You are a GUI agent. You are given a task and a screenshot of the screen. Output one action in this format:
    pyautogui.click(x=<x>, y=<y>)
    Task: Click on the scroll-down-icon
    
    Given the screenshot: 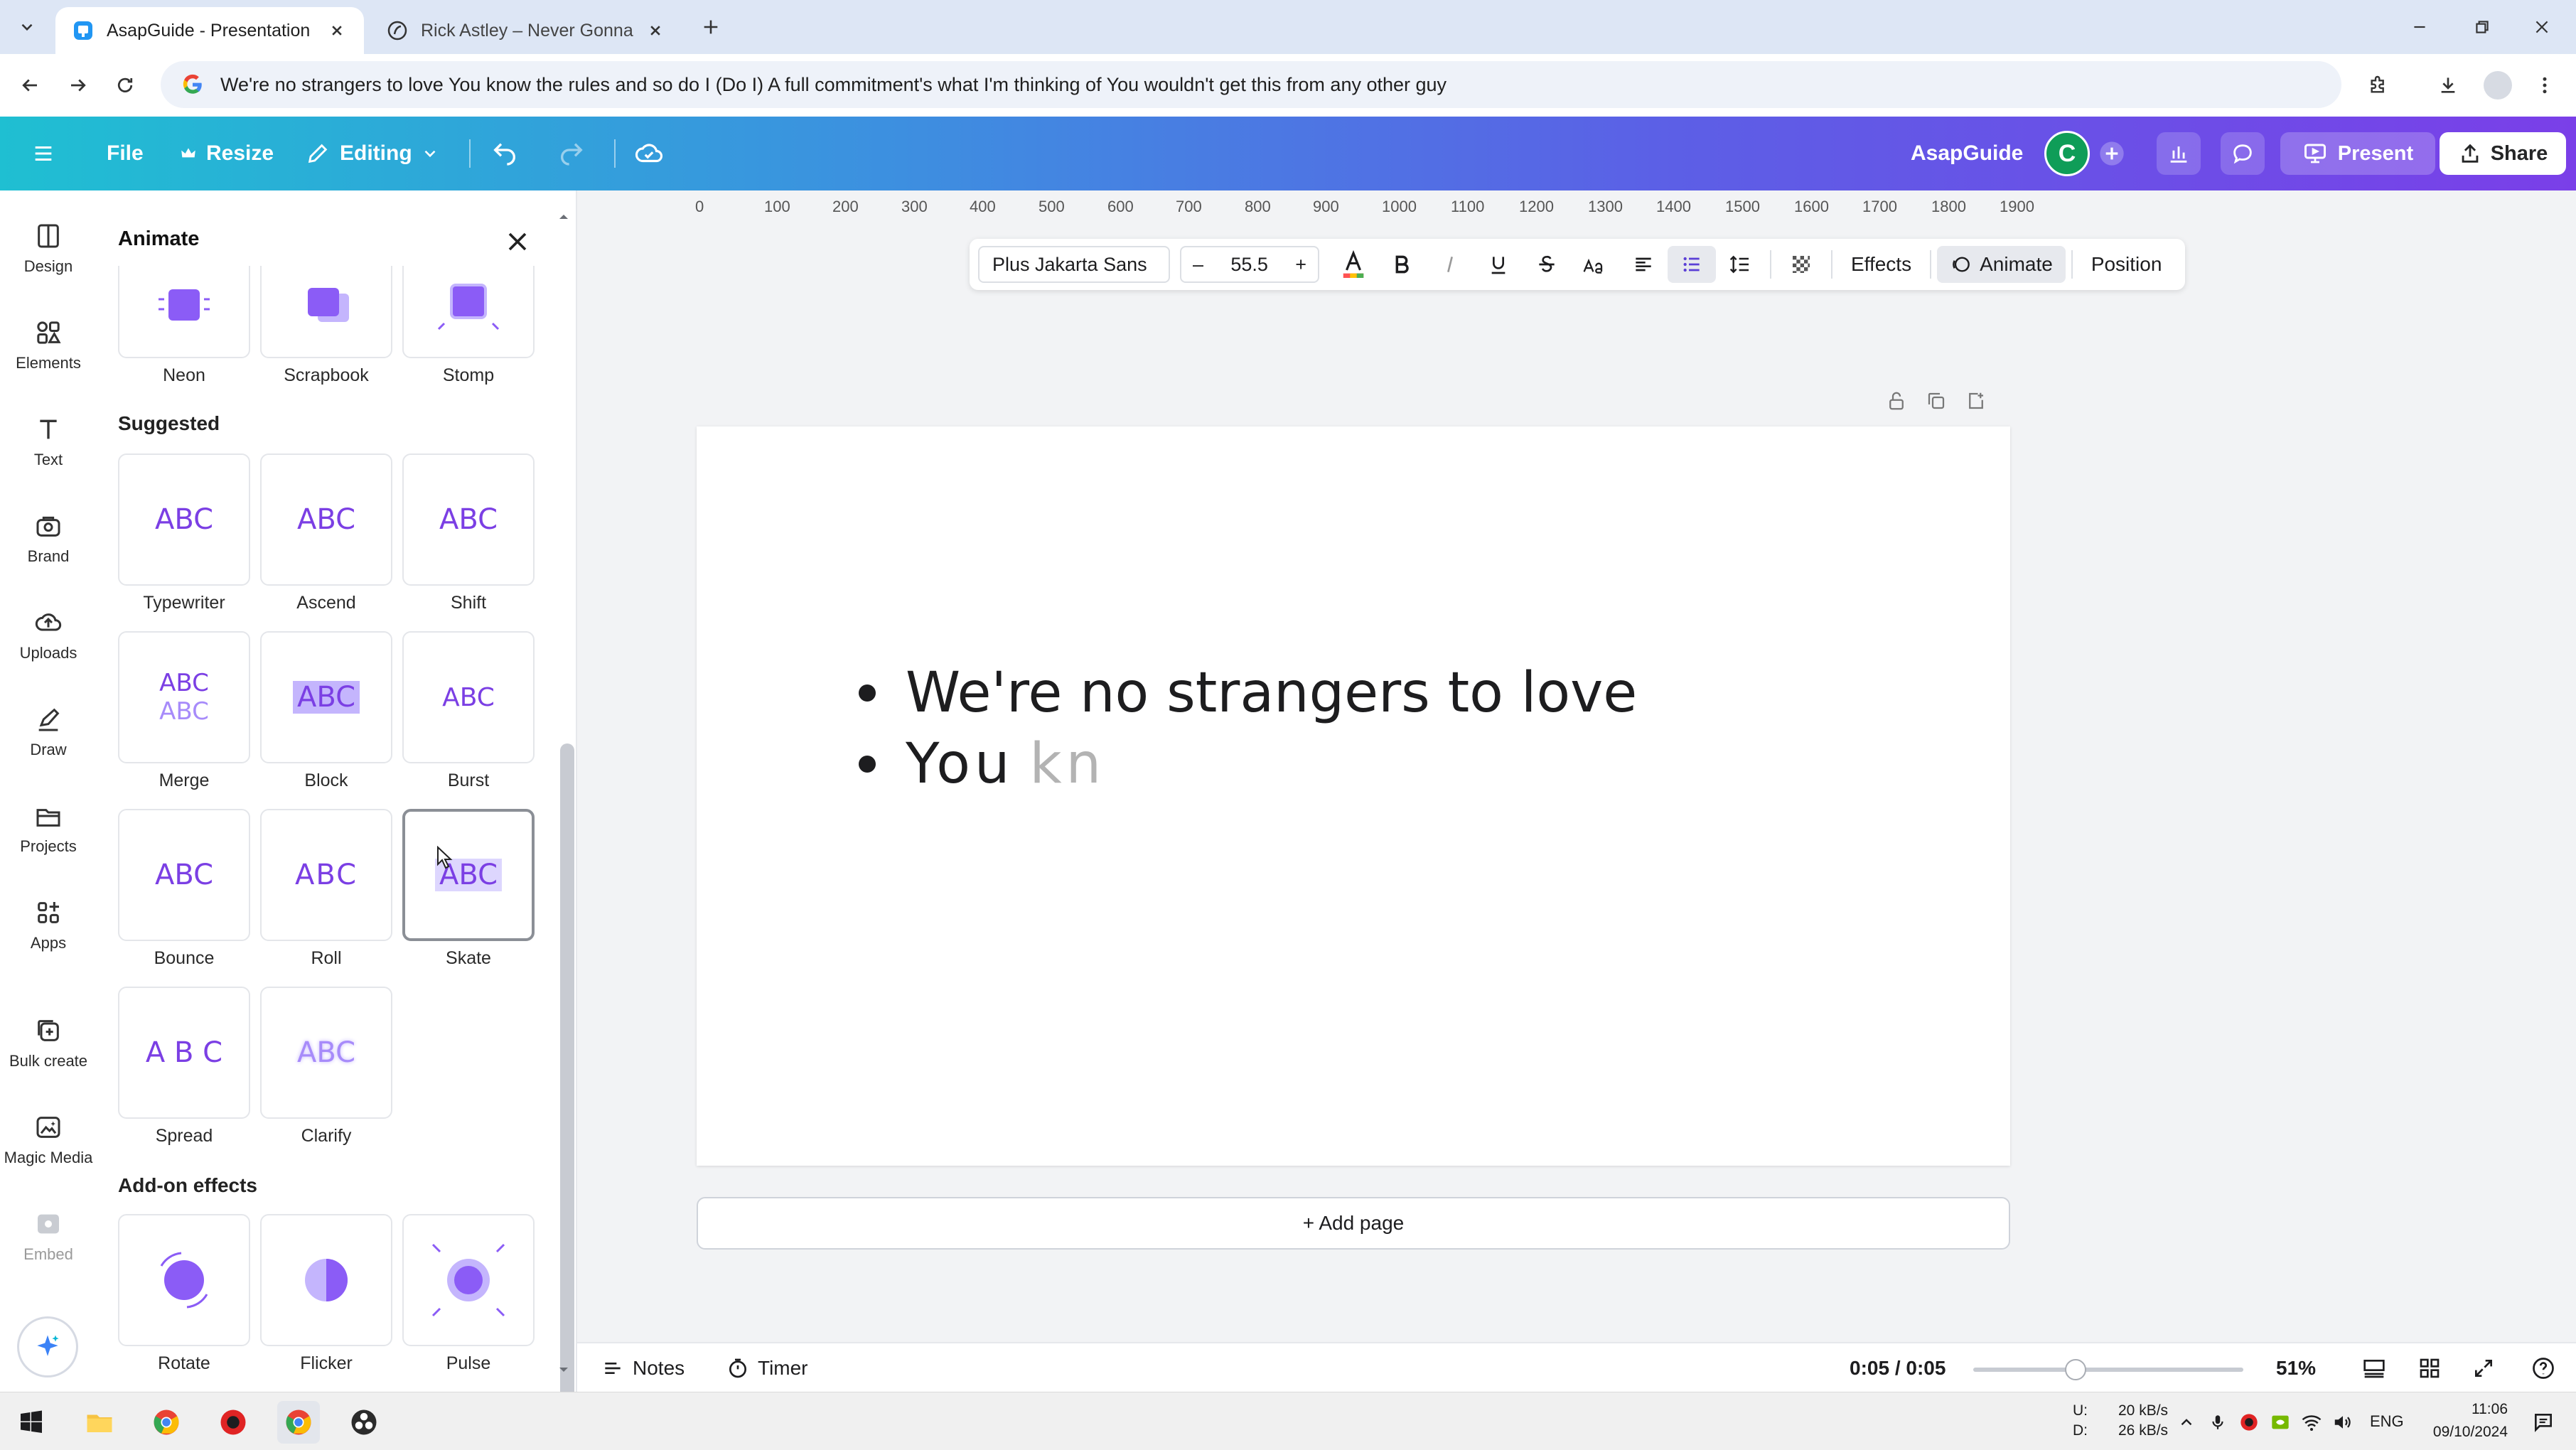 What is the action you would take?
    pyautogui.click(x=563, y=1370)
    